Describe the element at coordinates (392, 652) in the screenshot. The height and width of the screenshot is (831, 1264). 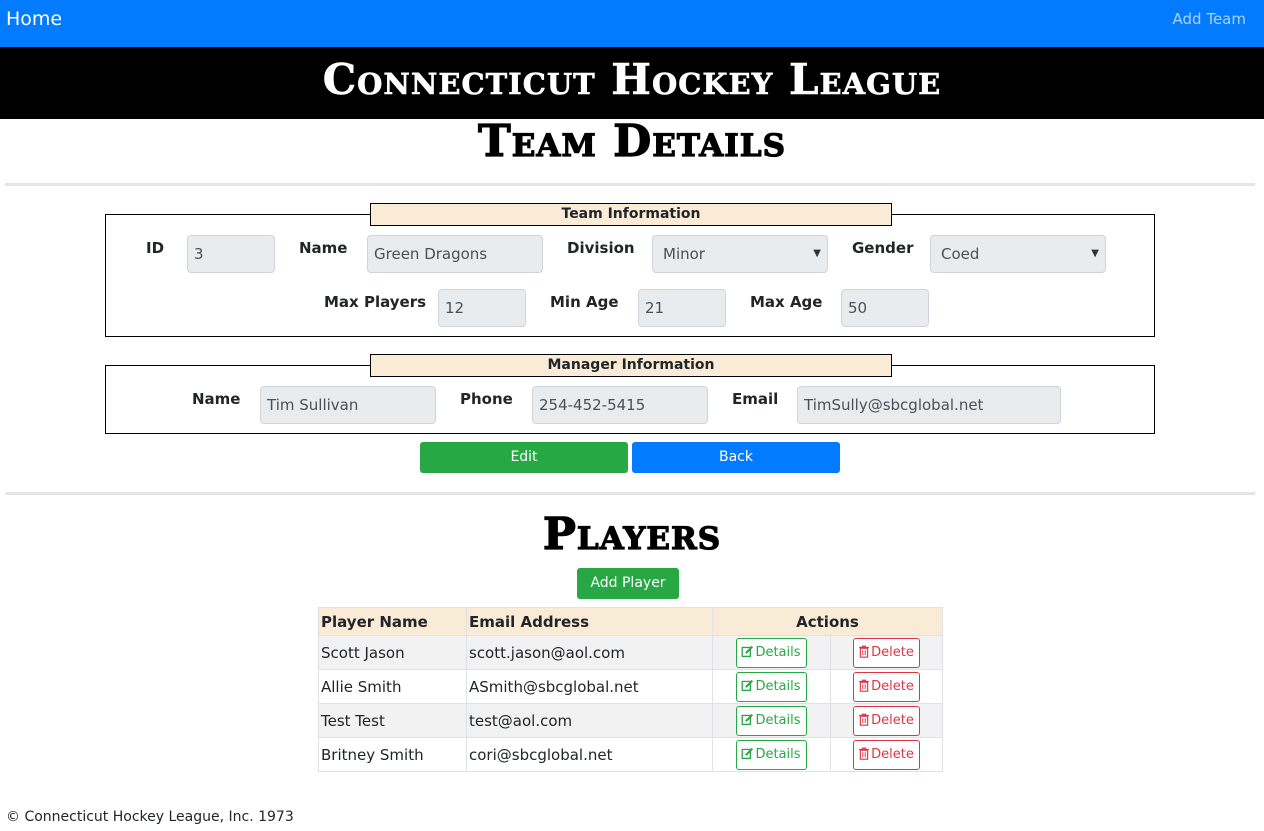
I see `player-name-cell: Scott Jason` at that location.